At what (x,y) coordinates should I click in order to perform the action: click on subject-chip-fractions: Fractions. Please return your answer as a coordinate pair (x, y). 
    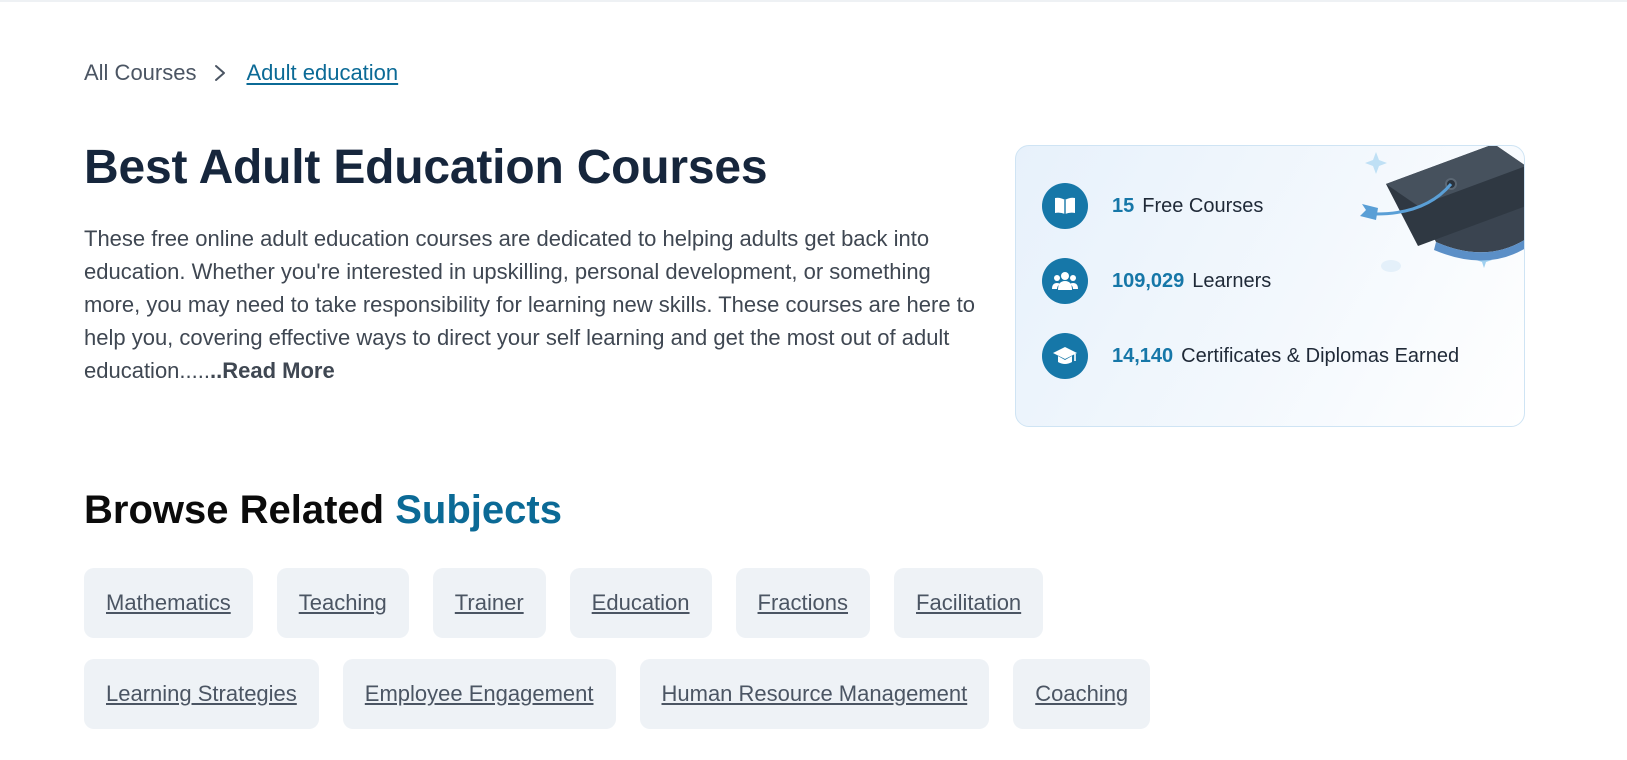
    Looking at the image, I should click on (803, 603).